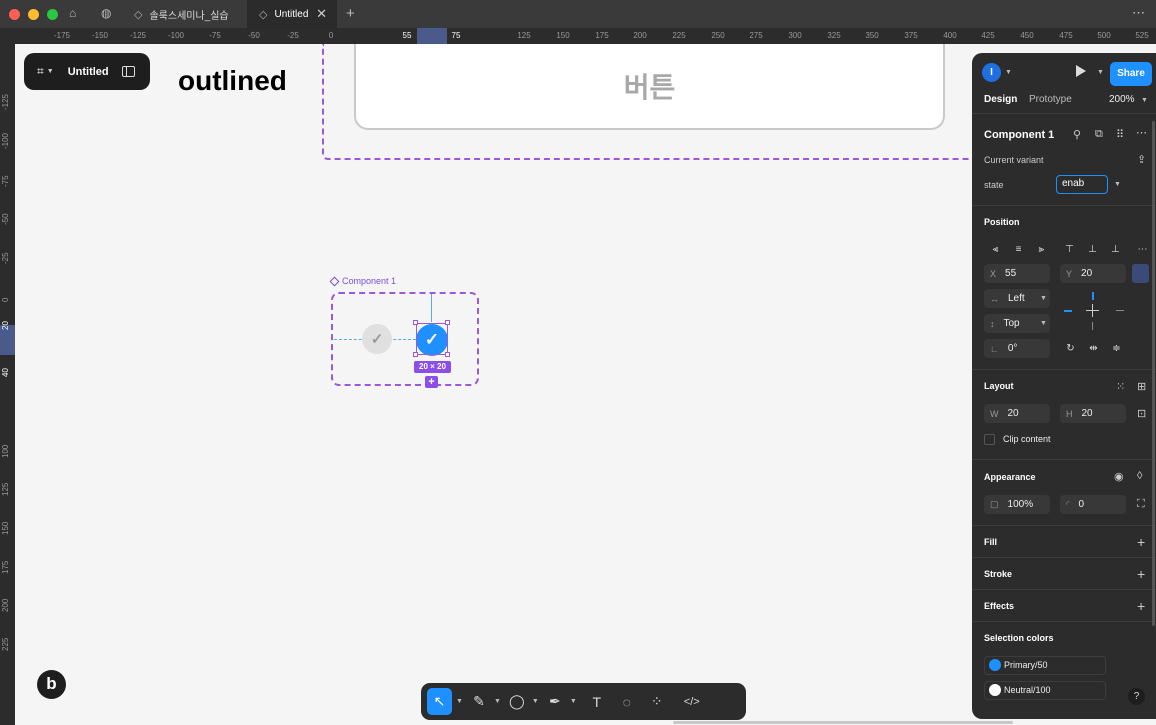 The width and height of the screenshot is (1156, 725). I want to click on close-tab-icon: ✕, so click(321, 14).